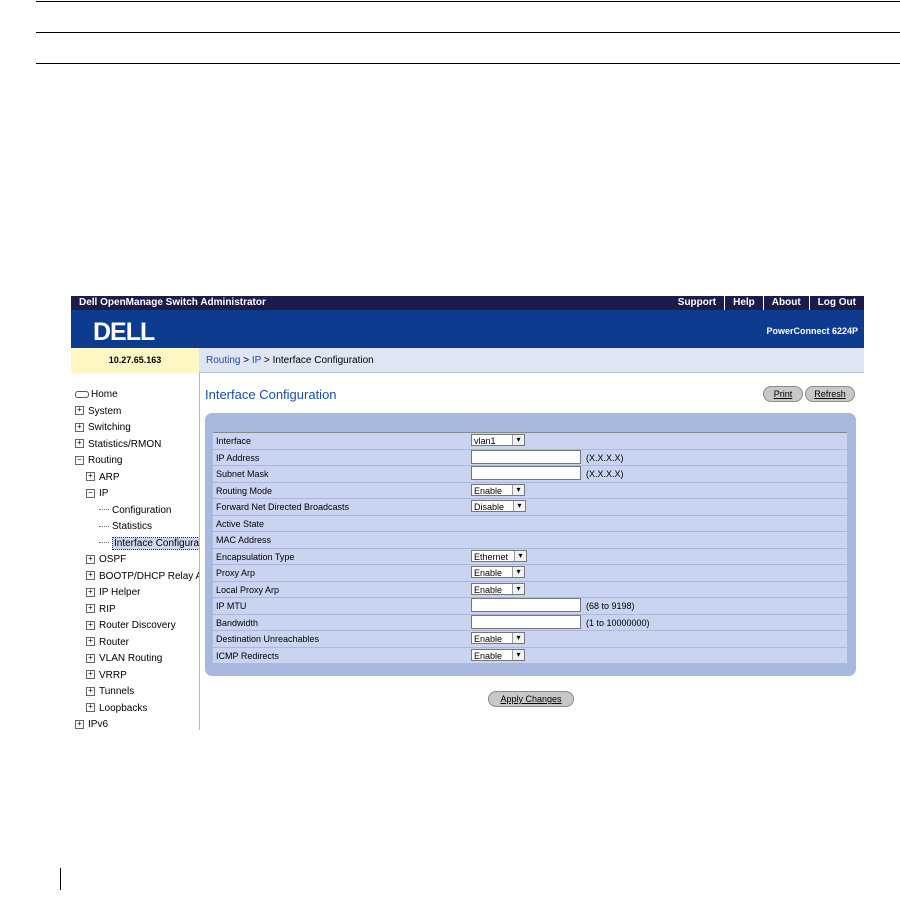 This screenshot has height=897, width=900. Describe the element at coordinates (530, 556) in the screenshot. I see `row-encapsulation-type: Encapsulation Type Ethernet ▾` at that location.